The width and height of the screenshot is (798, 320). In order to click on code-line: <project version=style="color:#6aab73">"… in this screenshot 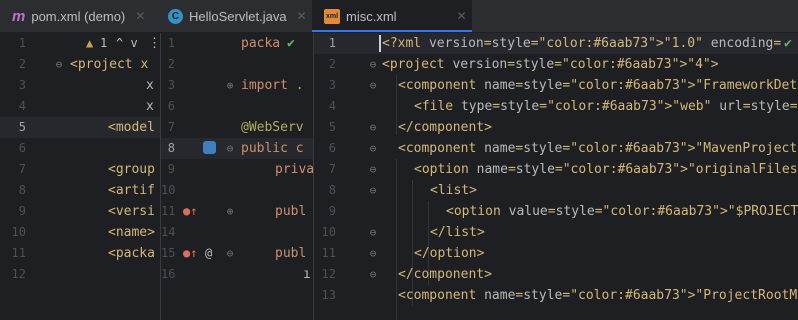, I will do `click(550, 64)`.